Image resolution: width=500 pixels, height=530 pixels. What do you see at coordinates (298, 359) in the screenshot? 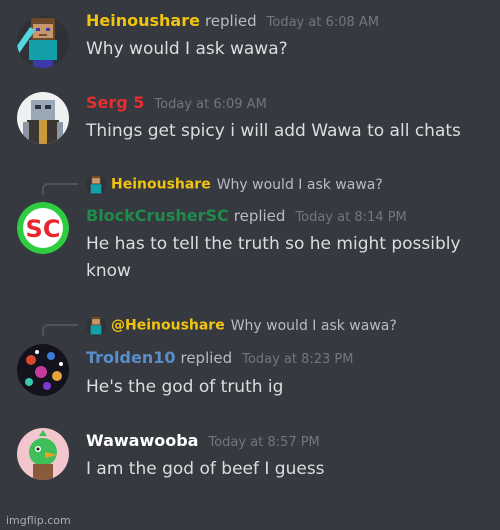
I see `timestamp: Today at 8:23 PM` at bounding box center [298, 359].